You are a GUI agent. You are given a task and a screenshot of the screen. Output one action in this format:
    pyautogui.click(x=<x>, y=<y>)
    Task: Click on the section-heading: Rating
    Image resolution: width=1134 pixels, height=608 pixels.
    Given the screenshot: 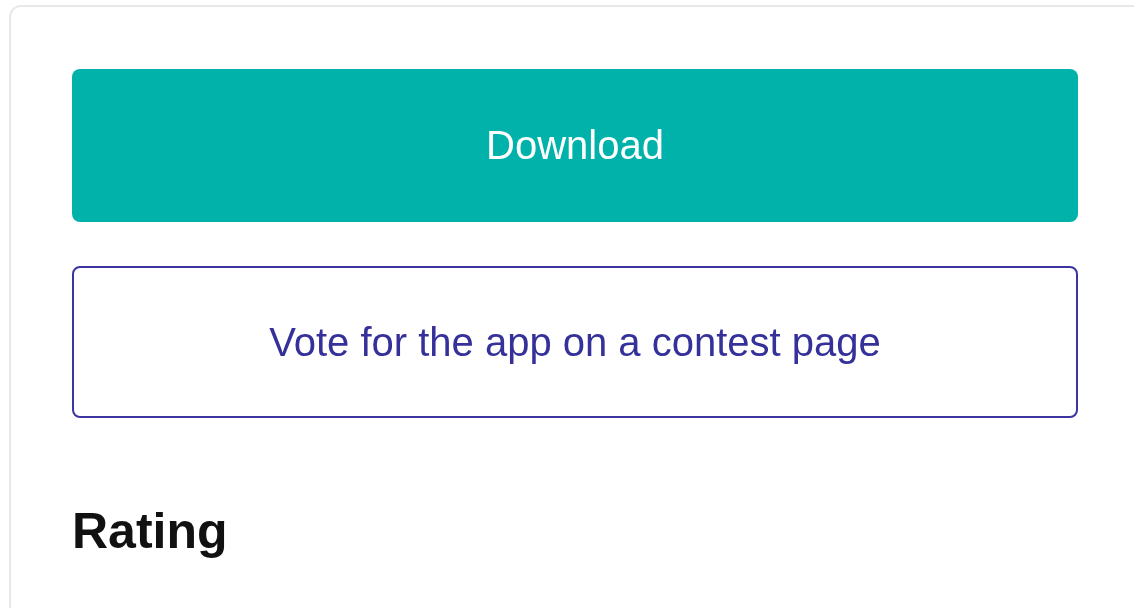 What is the action you would take?
    pyautogui.click(x=150, y=531)
    